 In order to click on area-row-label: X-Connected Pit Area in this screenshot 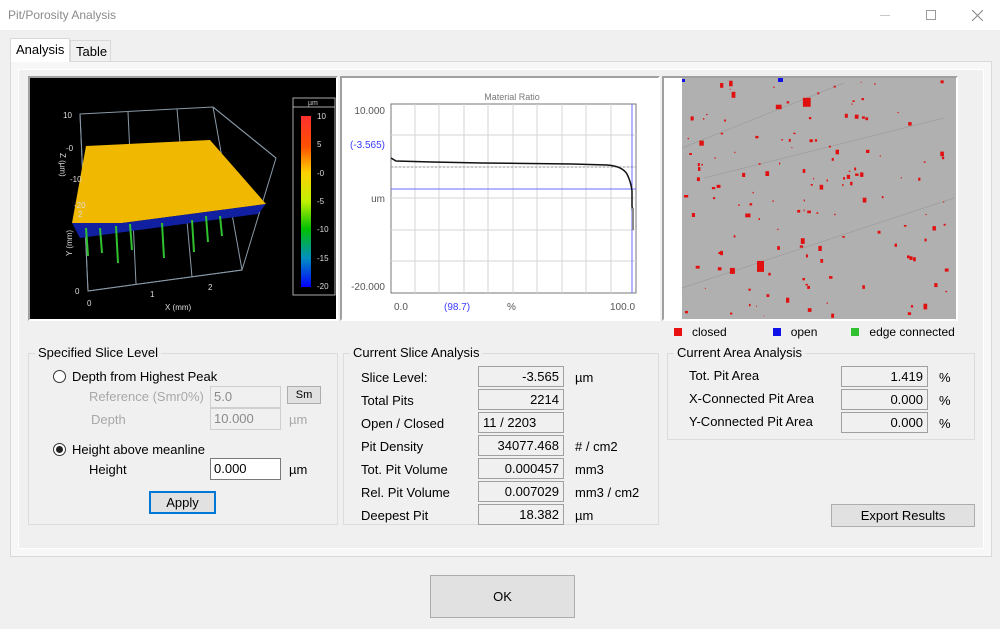, I will do `click(752, 398)`.